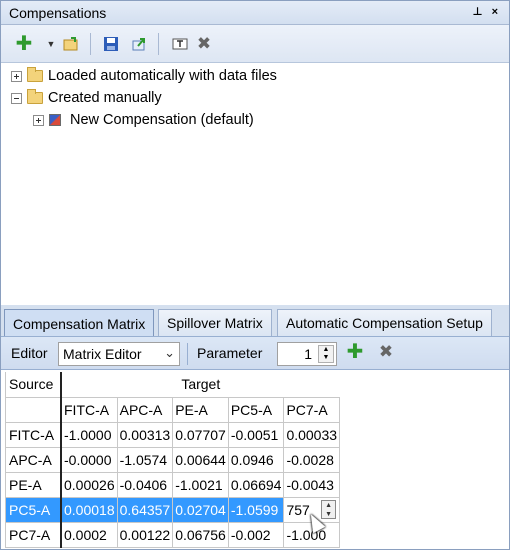 This screenshot has width=513, height=552. Describe the element at coordinates (256, 535) in the screenshot. I see `matrix-cell: -0.002` at that location.